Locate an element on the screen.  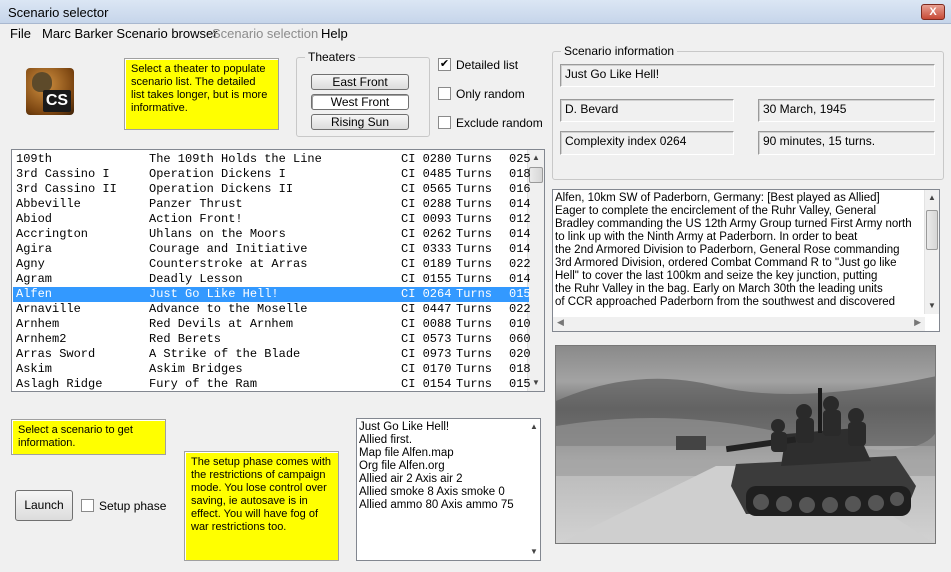
left-arrow-icon: ◀ is located at coordinates (560, 322).